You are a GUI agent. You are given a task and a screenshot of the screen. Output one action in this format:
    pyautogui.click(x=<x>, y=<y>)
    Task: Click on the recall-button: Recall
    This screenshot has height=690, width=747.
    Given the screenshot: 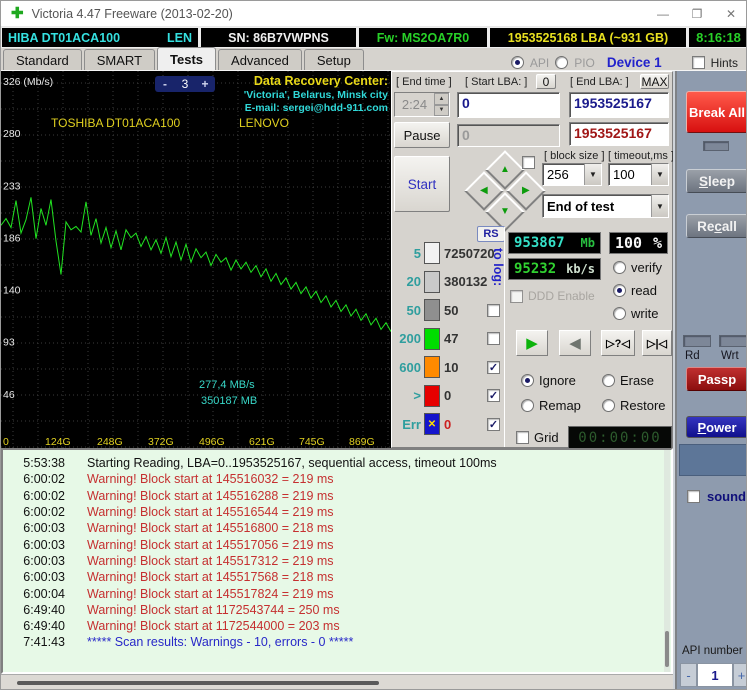 What is the action you would take?
    pyautogui.click(x=716, y=226)
    